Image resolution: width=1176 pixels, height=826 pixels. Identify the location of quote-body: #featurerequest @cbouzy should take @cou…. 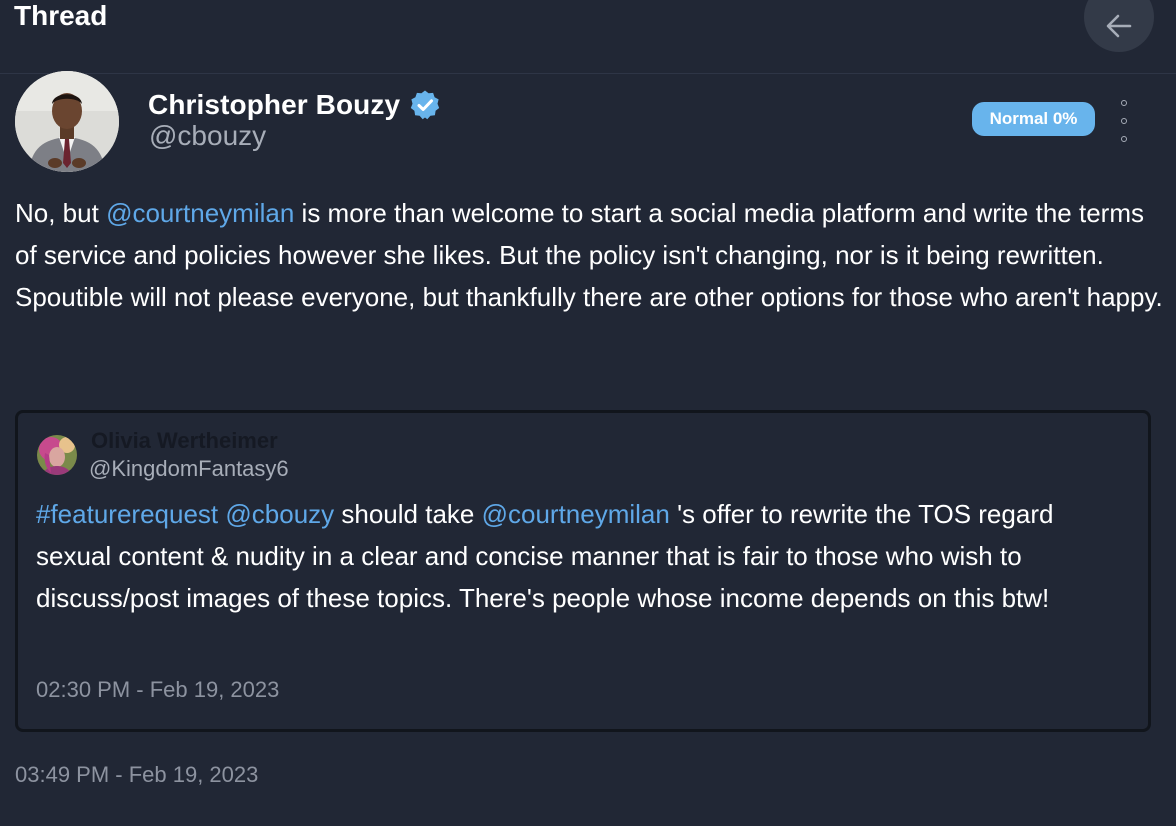
(581, 556).